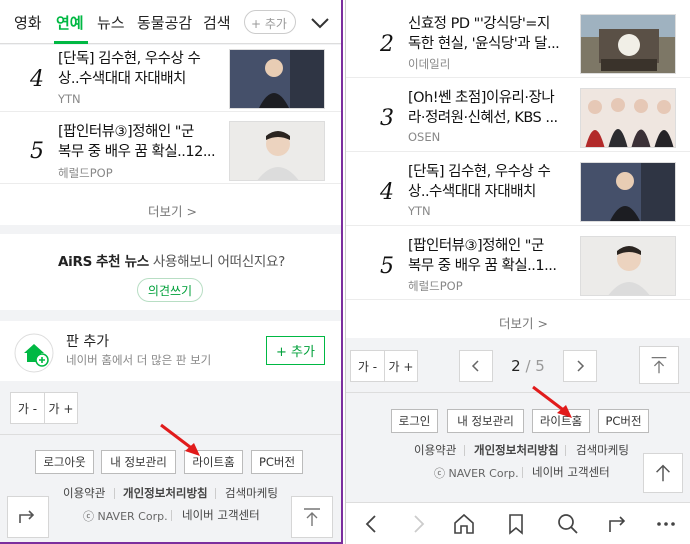  I want to click on news-title-line: [팝인터뷰③]정해인 "군, so click(126, 132).